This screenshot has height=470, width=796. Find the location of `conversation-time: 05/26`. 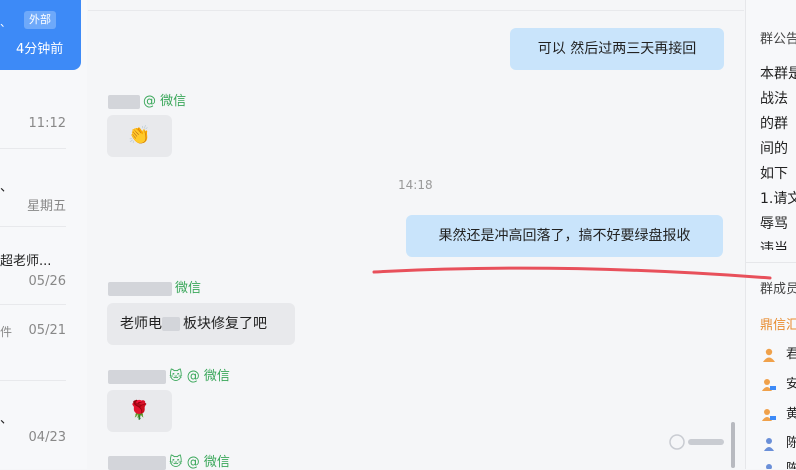

conversation-time: 05/26 is located at coordinates (47, 281).